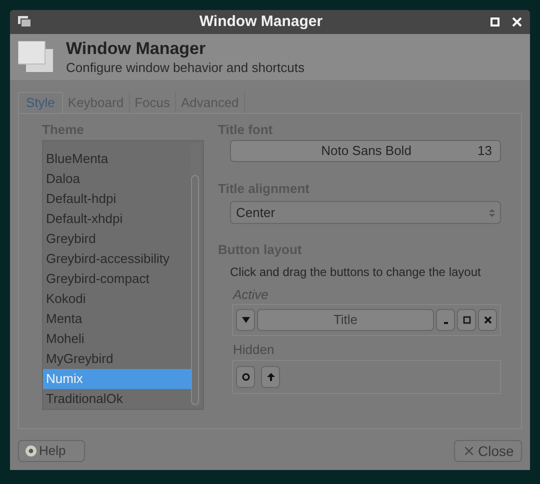 The image size is (540, 484). I want to click on theme-item: Numix, so click(117, 379).